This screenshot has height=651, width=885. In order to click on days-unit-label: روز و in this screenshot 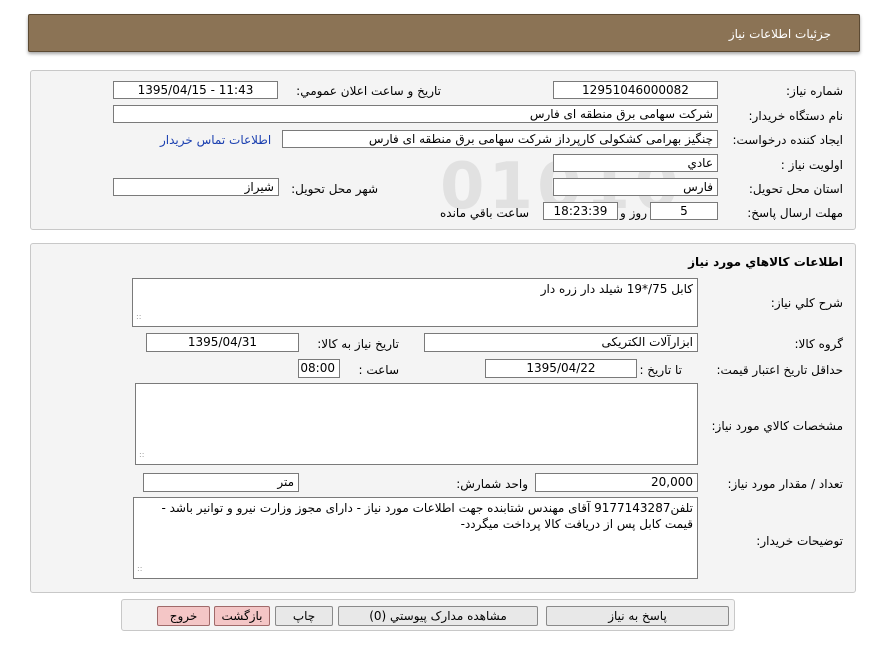, I will do `click(633, 213)`.